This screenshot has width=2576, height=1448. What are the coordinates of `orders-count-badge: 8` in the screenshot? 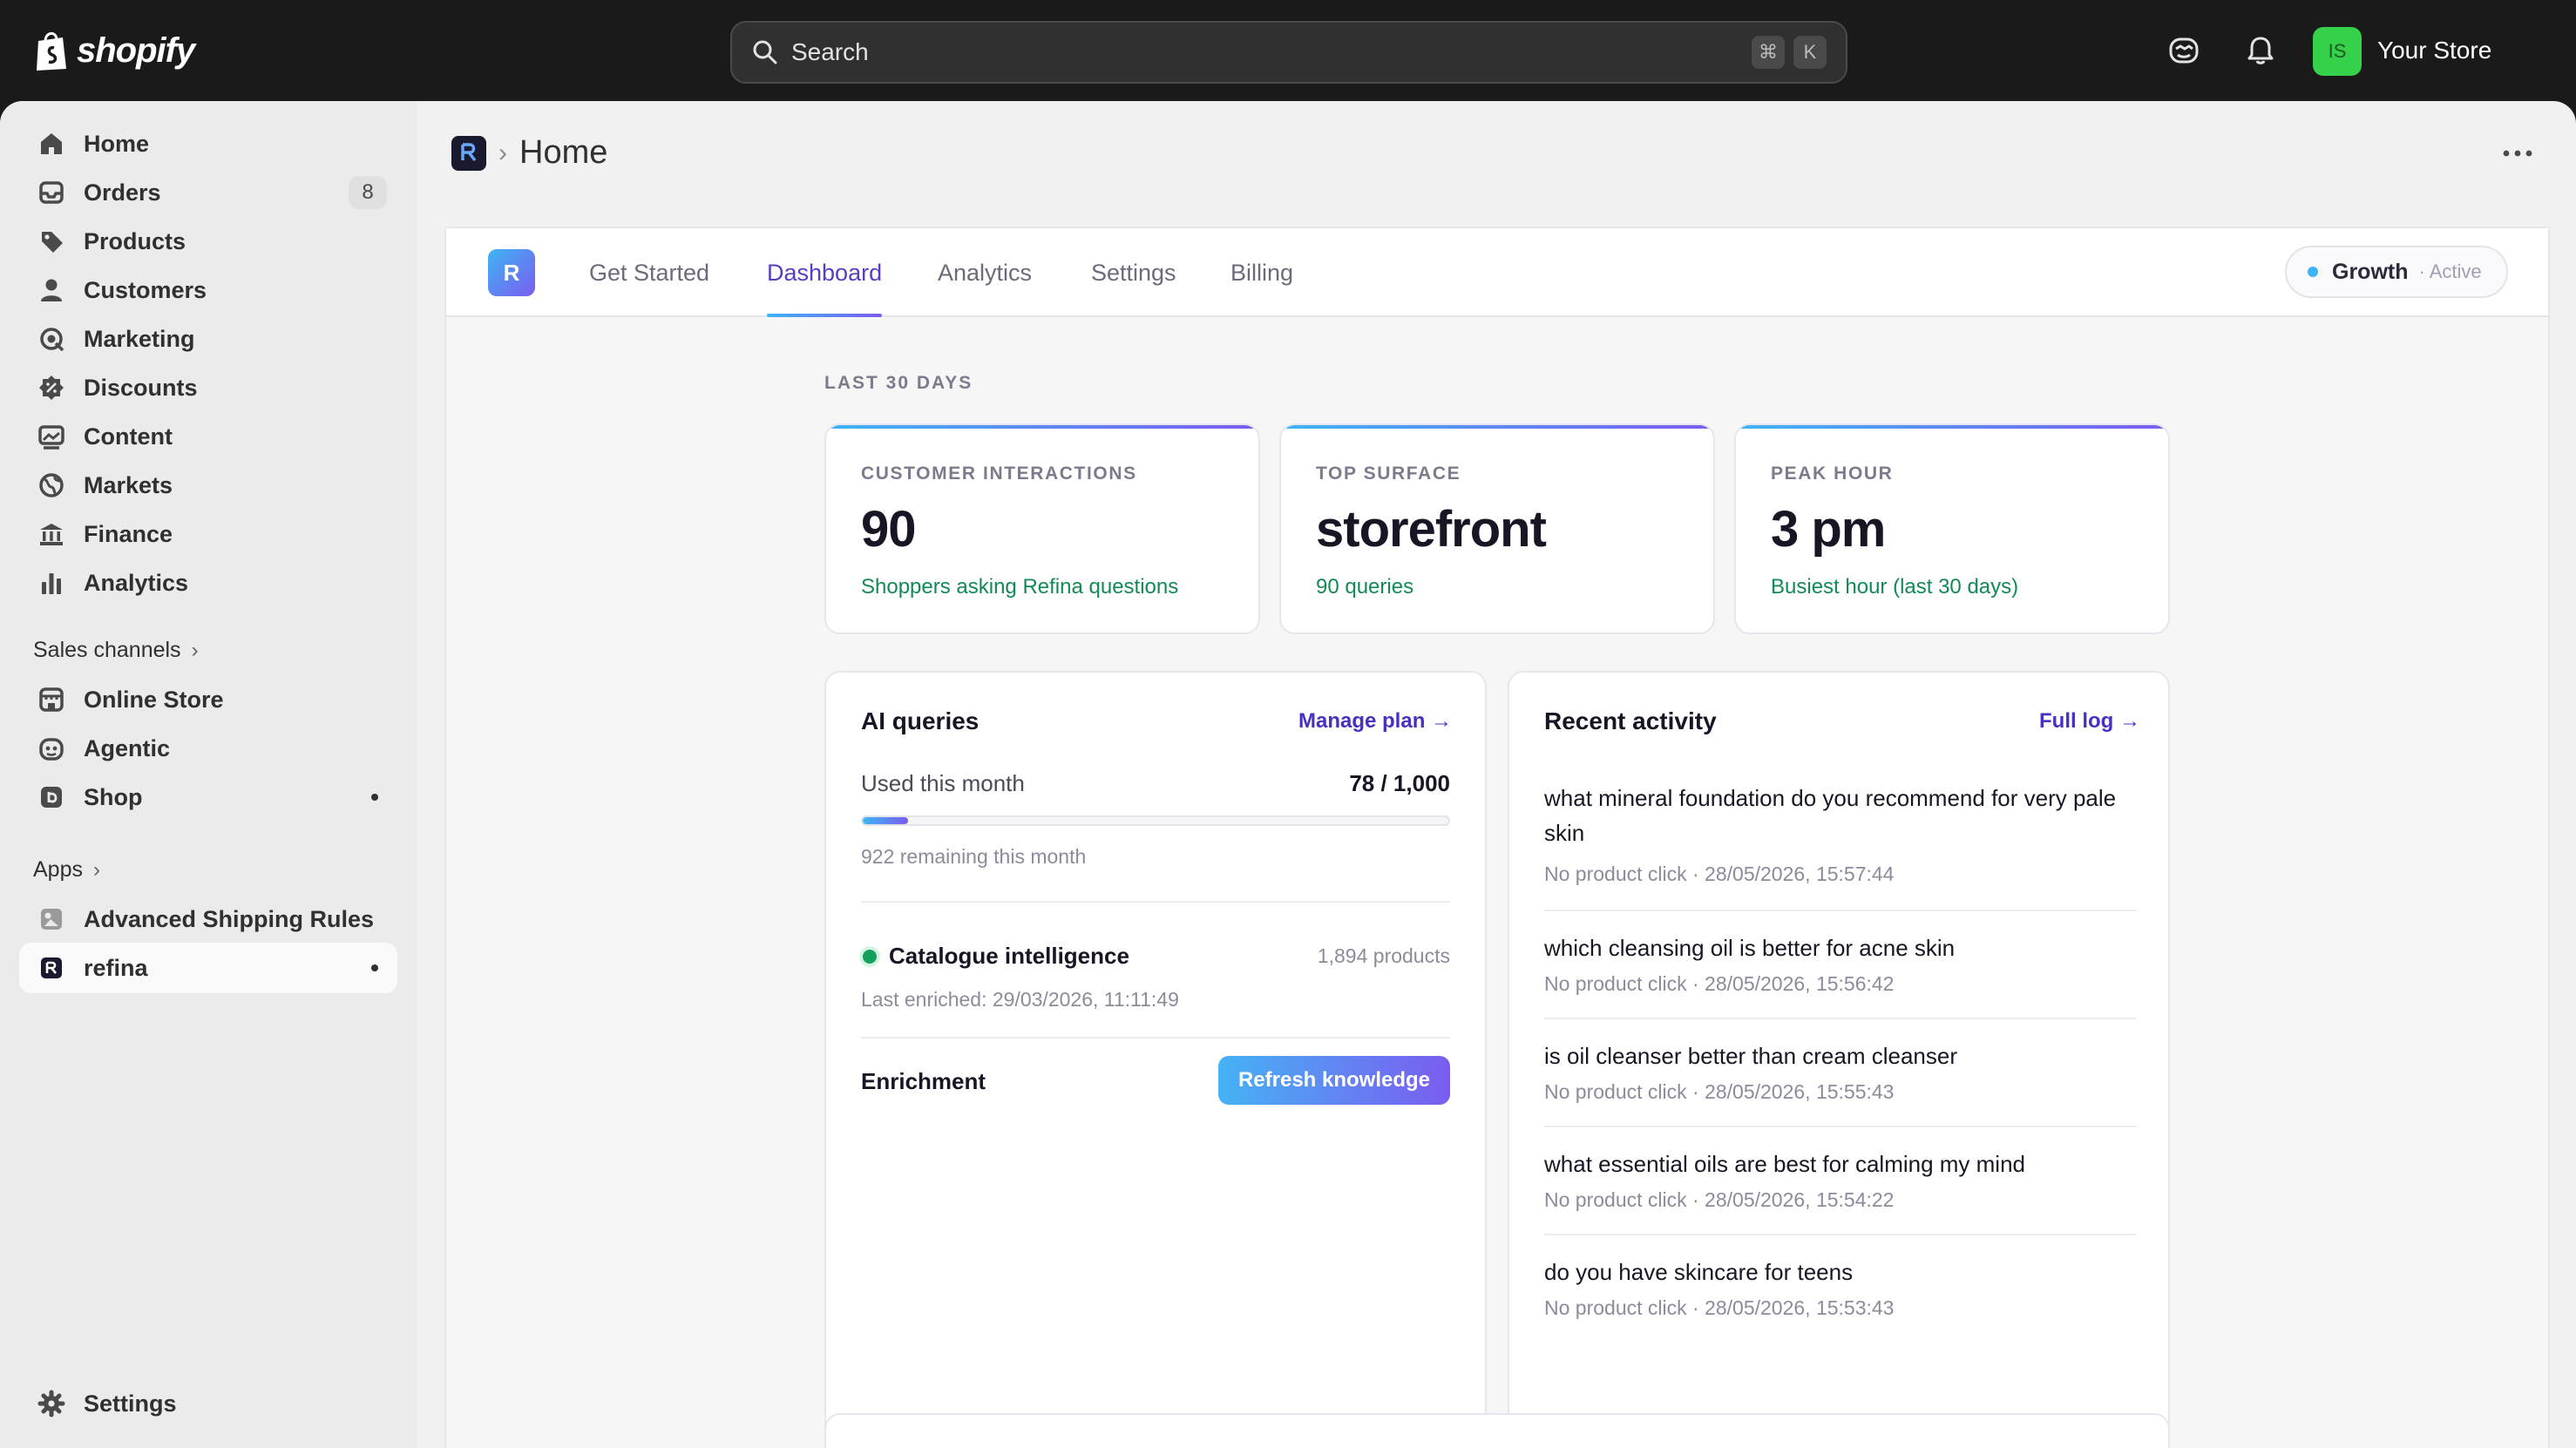 It's located at (368, 193).